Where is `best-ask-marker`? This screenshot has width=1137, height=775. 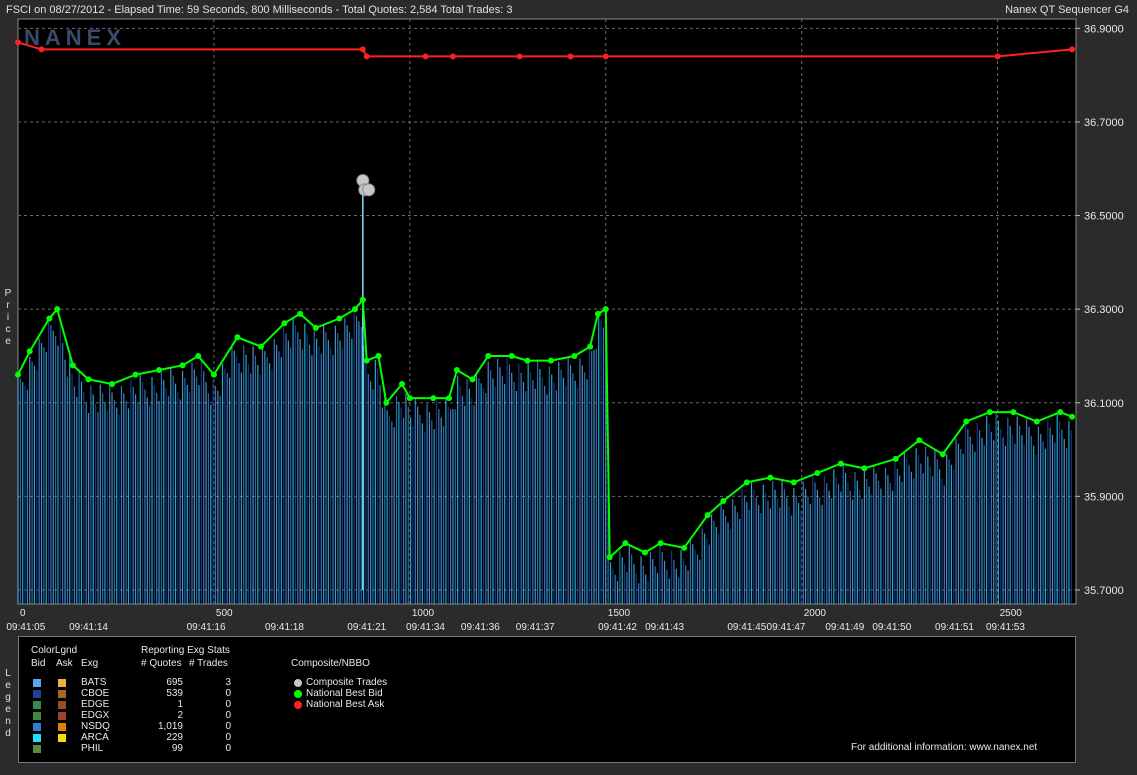 best-ask-marker is located at coordinates (298, 705).